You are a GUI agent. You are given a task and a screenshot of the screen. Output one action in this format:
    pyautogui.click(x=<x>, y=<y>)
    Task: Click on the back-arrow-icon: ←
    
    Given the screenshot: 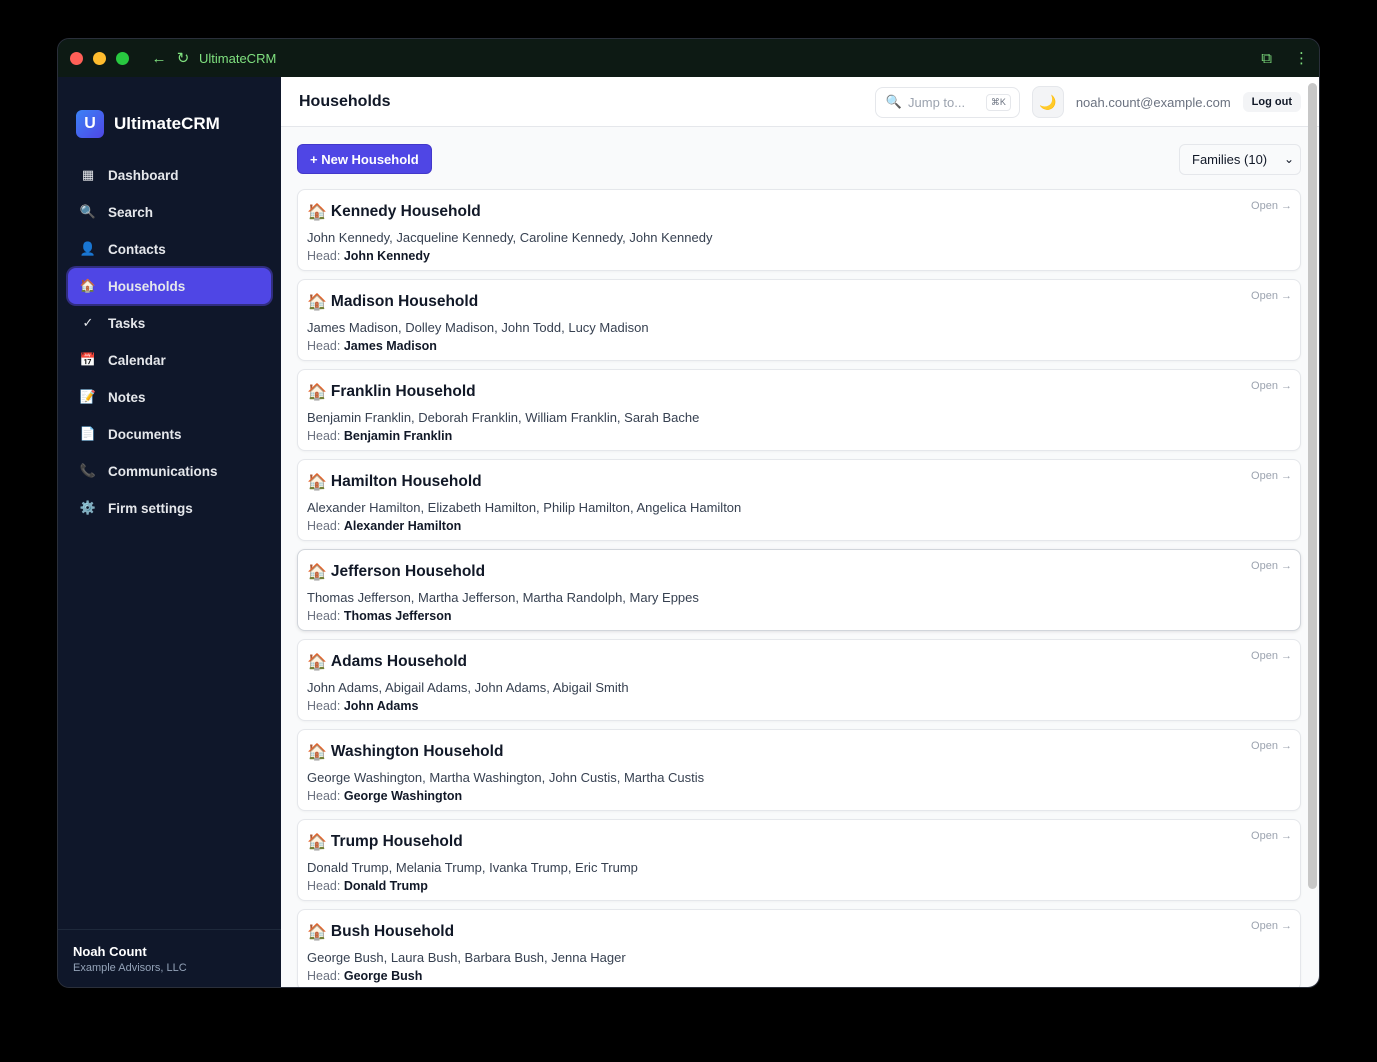 What is the action you would take?
    pyautogui.click(x=159, y=58)
    